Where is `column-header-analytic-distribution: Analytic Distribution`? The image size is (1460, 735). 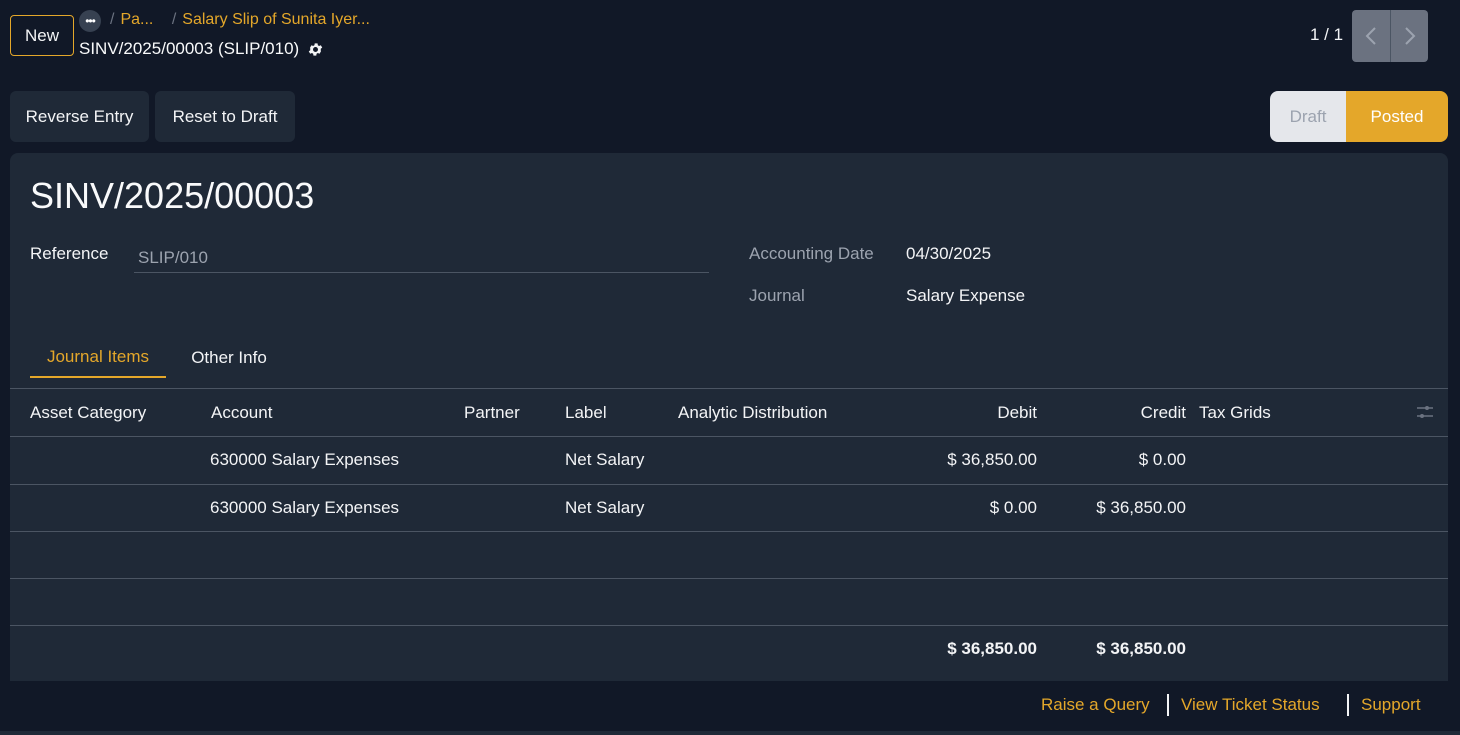
column-header-analytic-distribution: Analytic Distribution is located at coordinates (752, 413).